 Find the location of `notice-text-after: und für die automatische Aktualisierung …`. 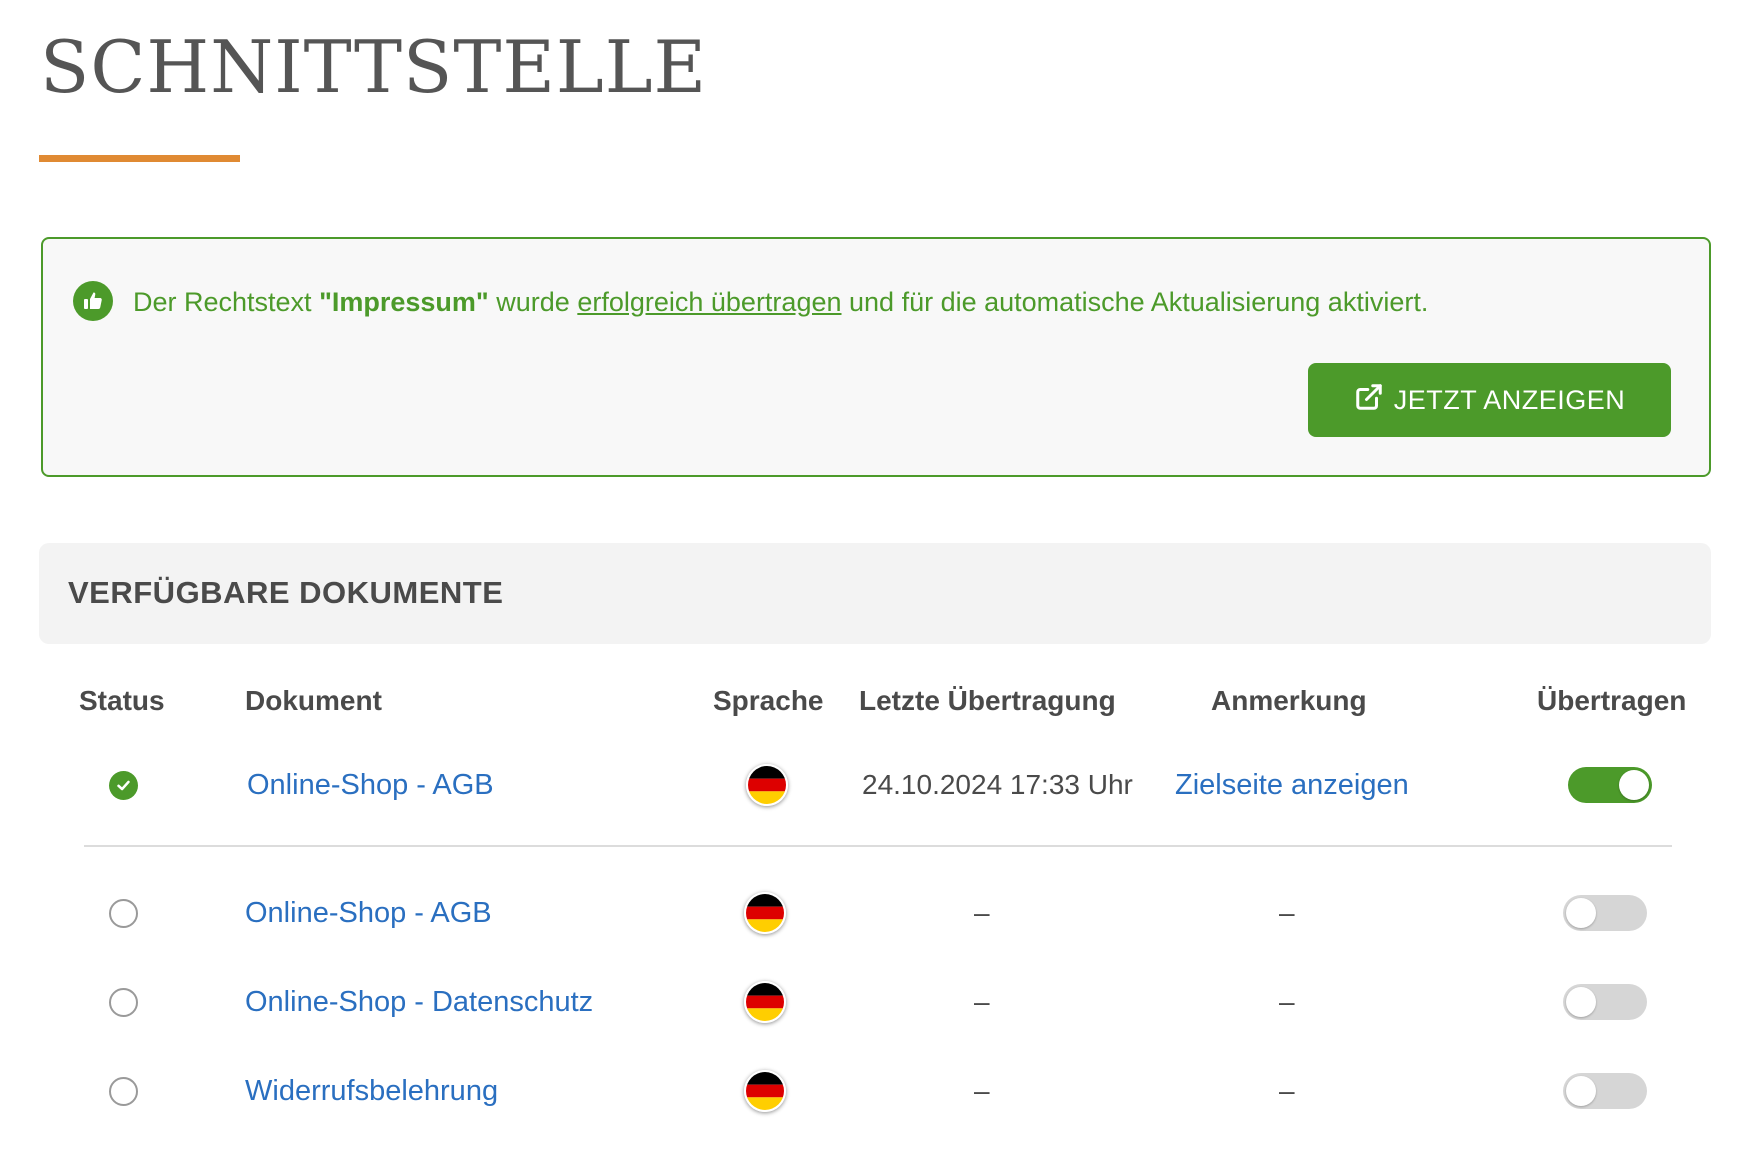

notice-text-after: und für die automatische Aktualisierung … is located at coordinates (1139, 302).